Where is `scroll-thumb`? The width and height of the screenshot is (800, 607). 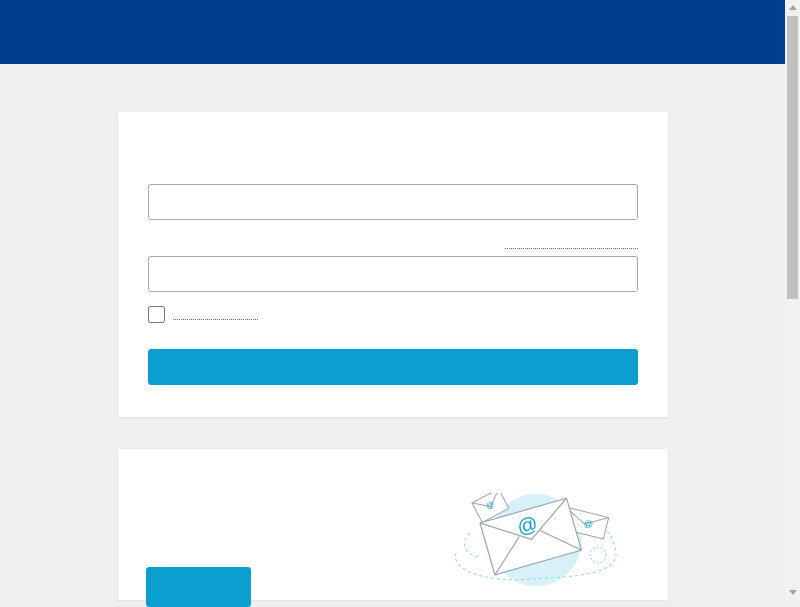 scroll-thumb is located at coordinates (792, 157).